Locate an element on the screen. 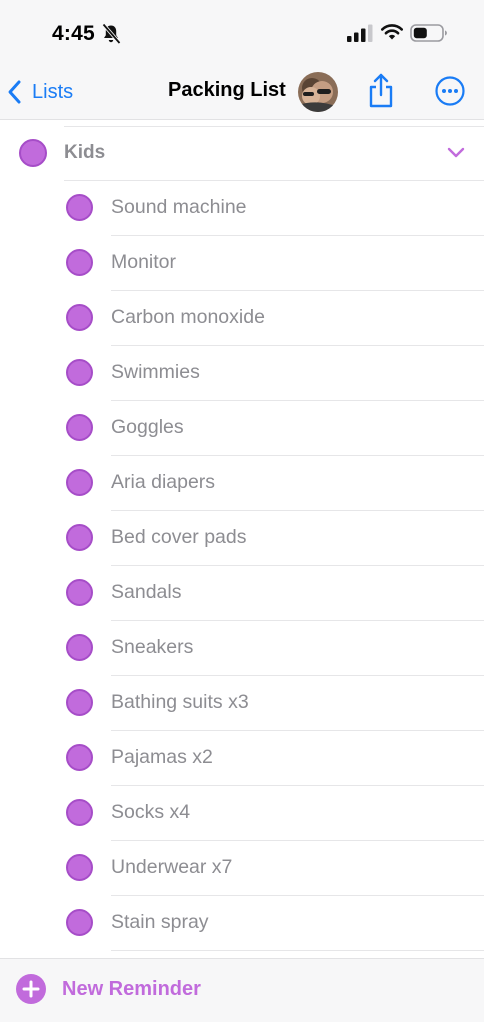 The height and width of the screenshot is (1022, 484). reminder-title: Carbon monoxide is located at coordinates (188, 317).